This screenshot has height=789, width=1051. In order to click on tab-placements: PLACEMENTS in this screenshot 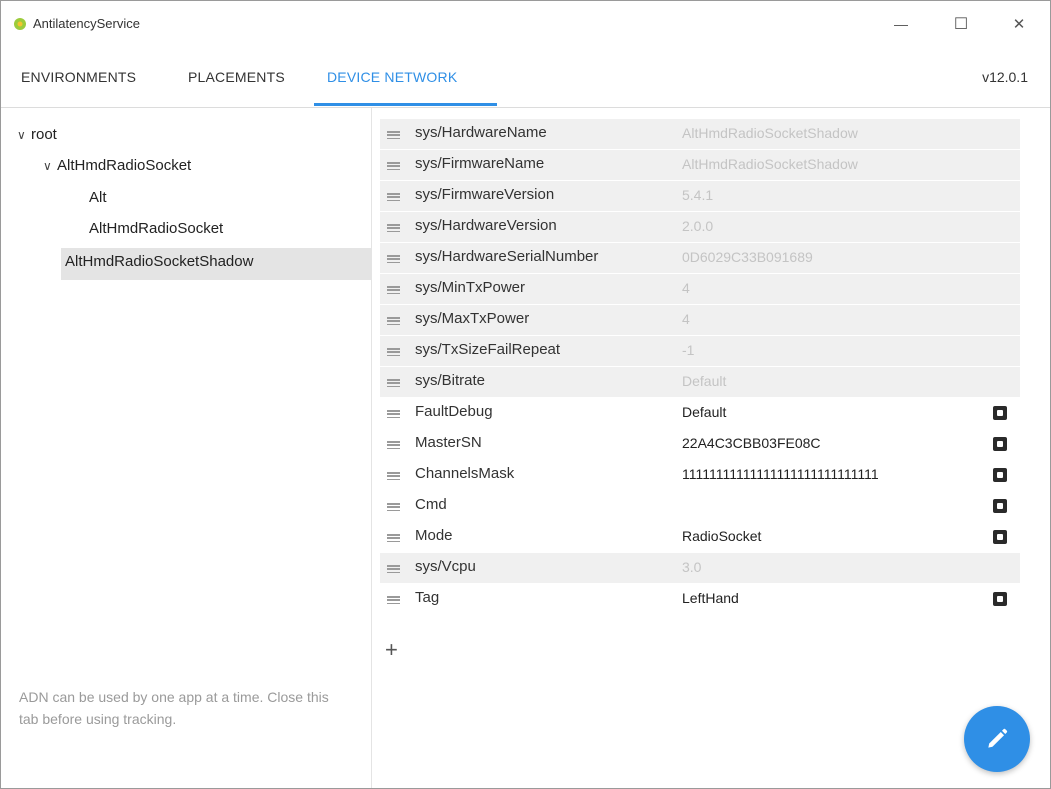, I will do `click(236, 77)`.